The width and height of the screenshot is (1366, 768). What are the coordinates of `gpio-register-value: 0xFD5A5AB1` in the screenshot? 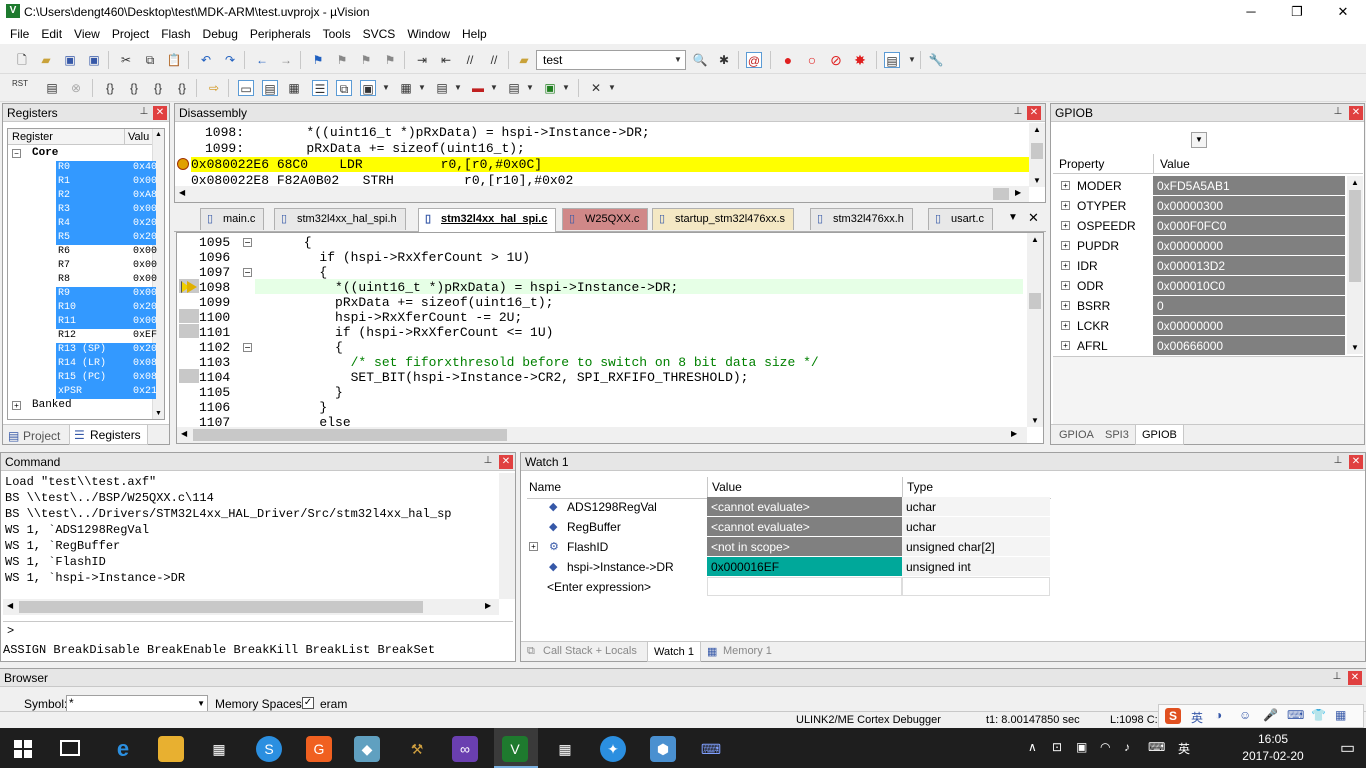 It's located at (1249, 185).